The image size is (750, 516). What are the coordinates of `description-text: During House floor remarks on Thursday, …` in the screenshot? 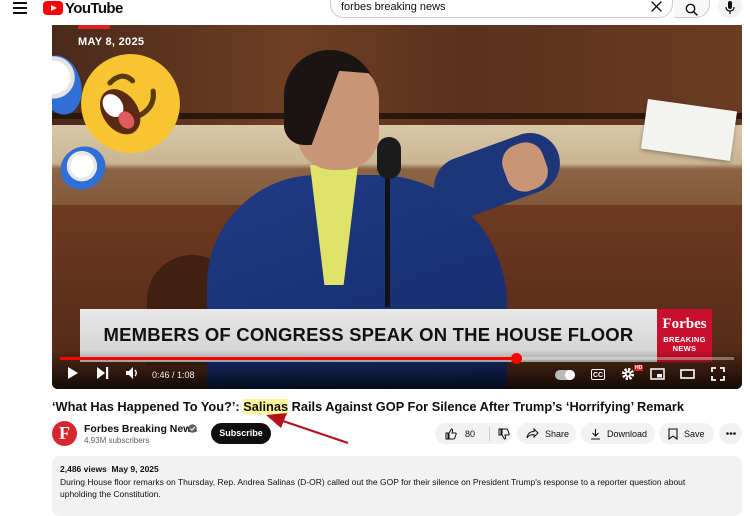 It's located at (385, 488).